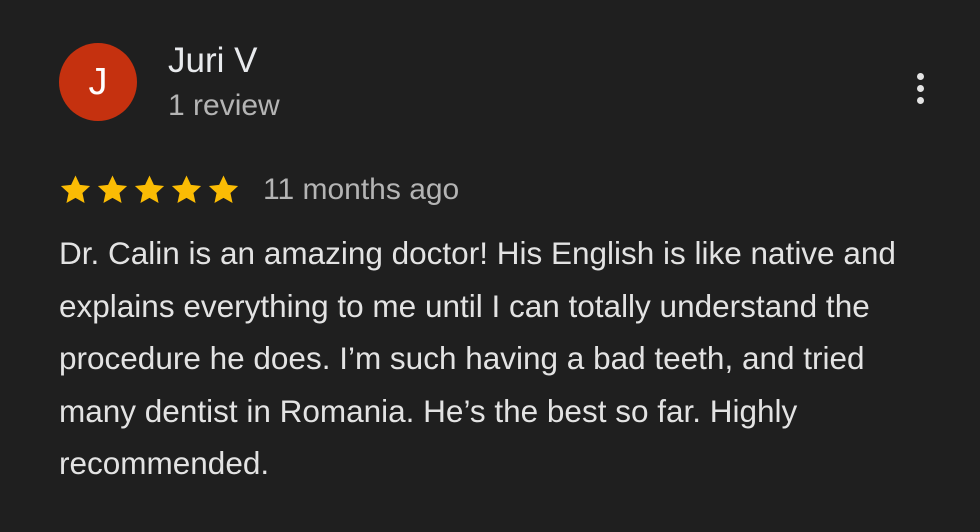 The height and width of the screenshot is (532, 980). Describe the element at coordinates (224, 105) in the screenshot. I see `reviewer-review-count: 1 review` at that location.